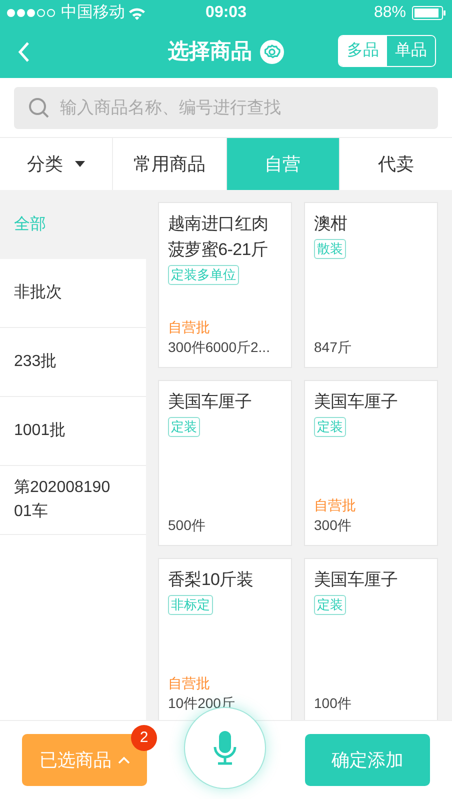 The height and width of the screenshot is (799, 452). I want to click on product-name: 越南进口红肉菠萝蜜6-21斤, so click(219, 237).